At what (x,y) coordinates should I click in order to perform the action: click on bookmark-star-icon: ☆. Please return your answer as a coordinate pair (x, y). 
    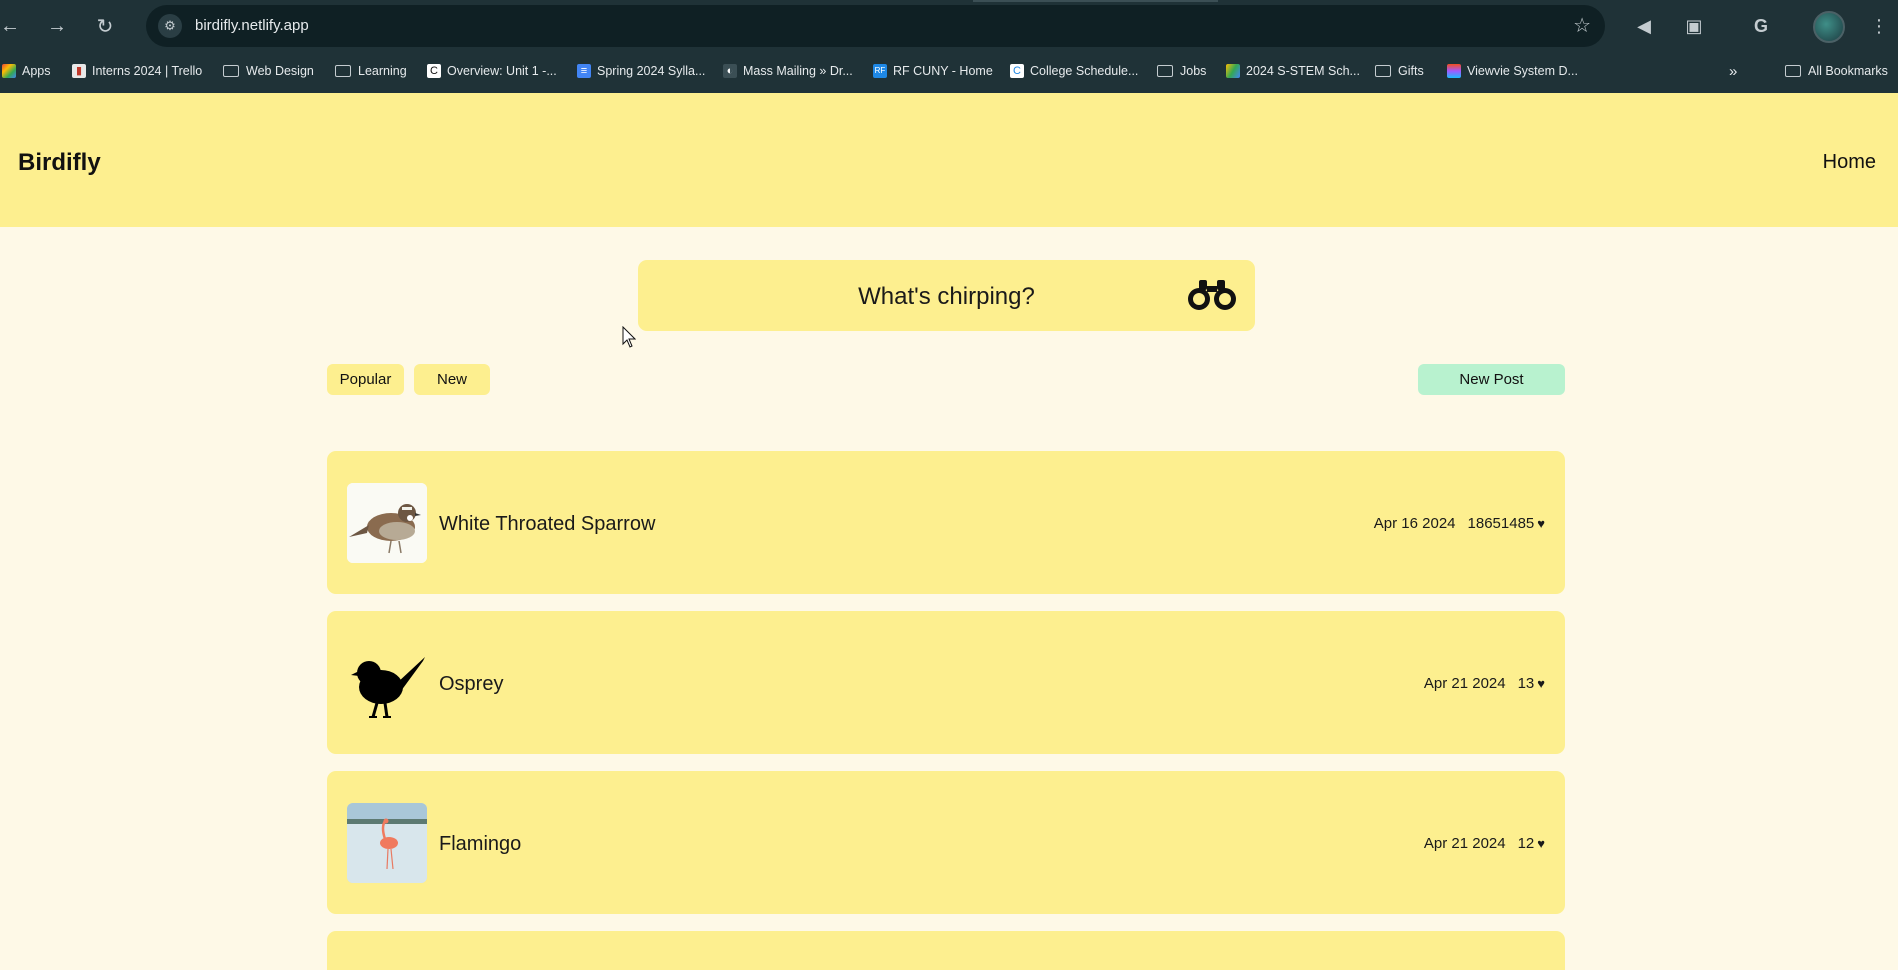
    Looking at the image, I should click on (1582, 25).